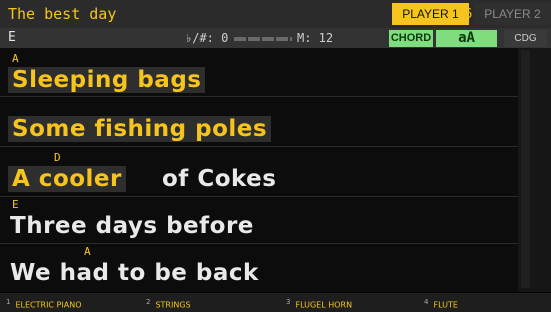  Describe the element at coordinates (148, 302) in the screenshot. I see `track-number: 2` at that location.